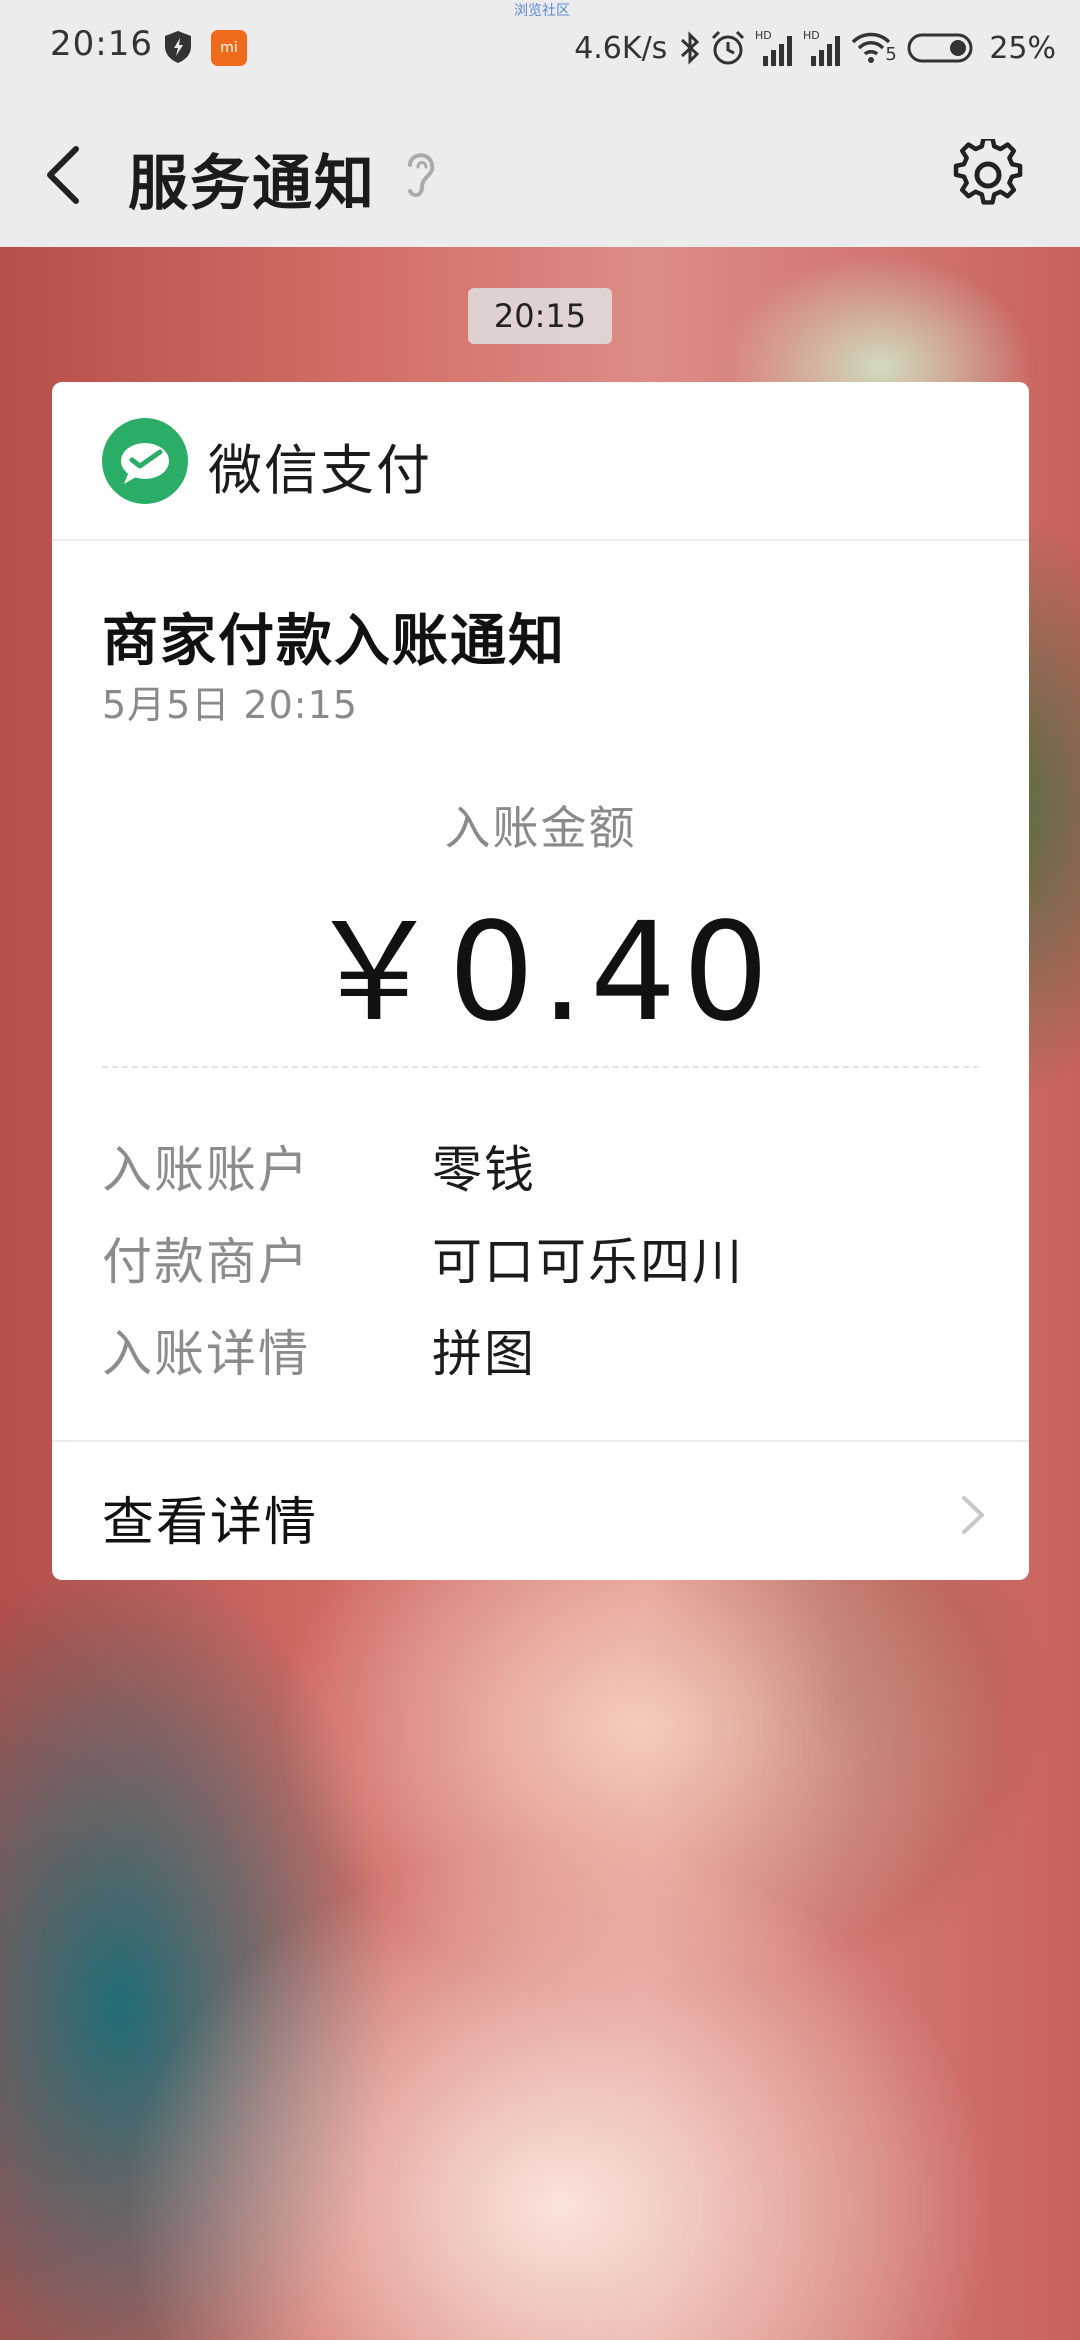  Describe the element at coordinates (540, 47) in the screenshot. I see `status-bar: 20:16 mi 浏览社区 4.6K/s HD HD 5 25%` at that location.